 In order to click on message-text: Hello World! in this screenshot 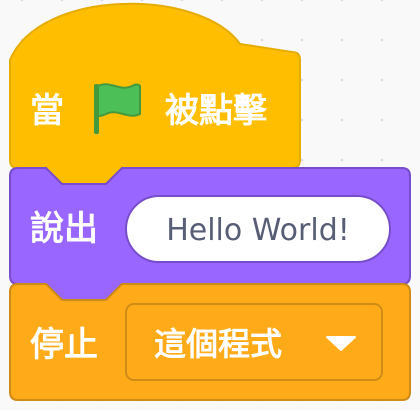, I will do `click(258, 230)`.